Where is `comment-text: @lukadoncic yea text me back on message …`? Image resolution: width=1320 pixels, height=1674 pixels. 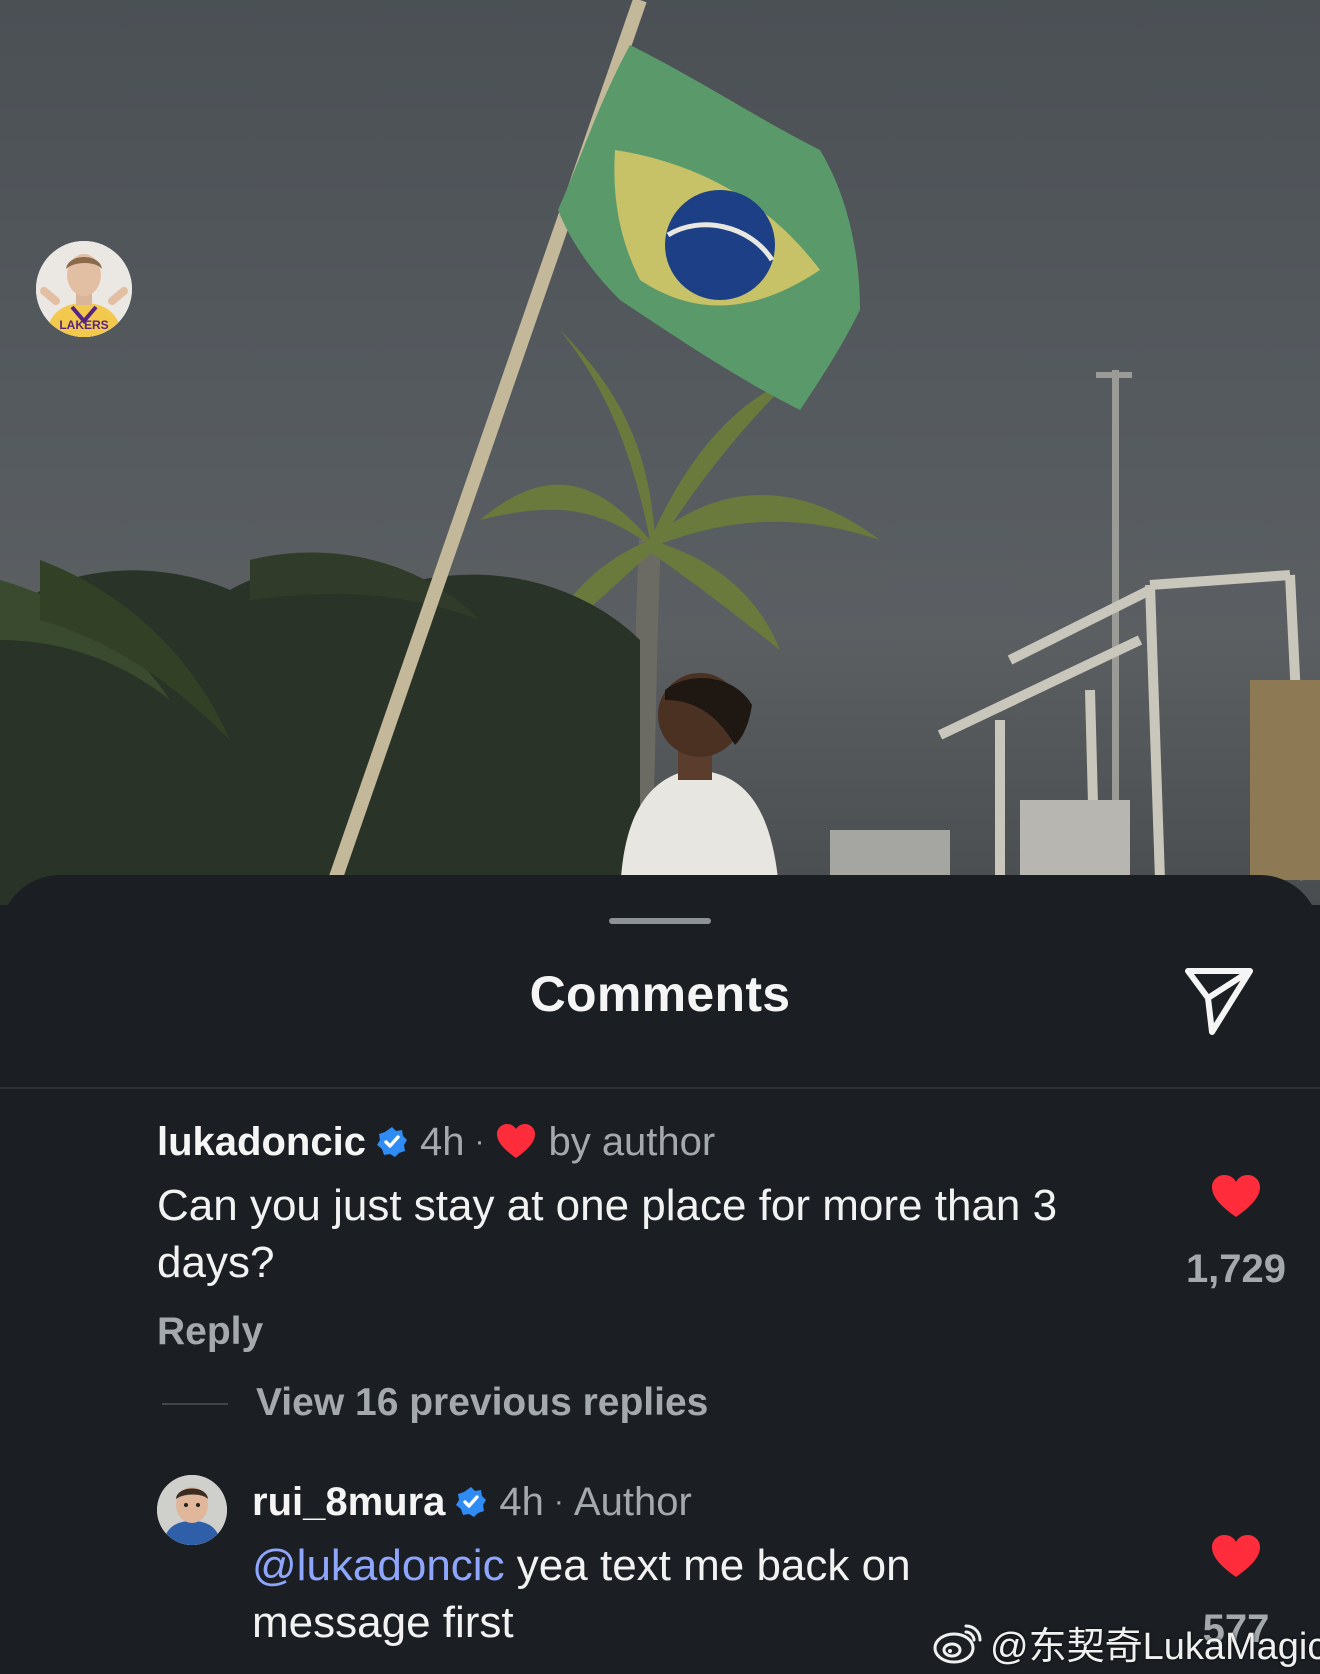 comment-text: @lukadoncic yea text me back on message … is located at coordinates (632, 1594).